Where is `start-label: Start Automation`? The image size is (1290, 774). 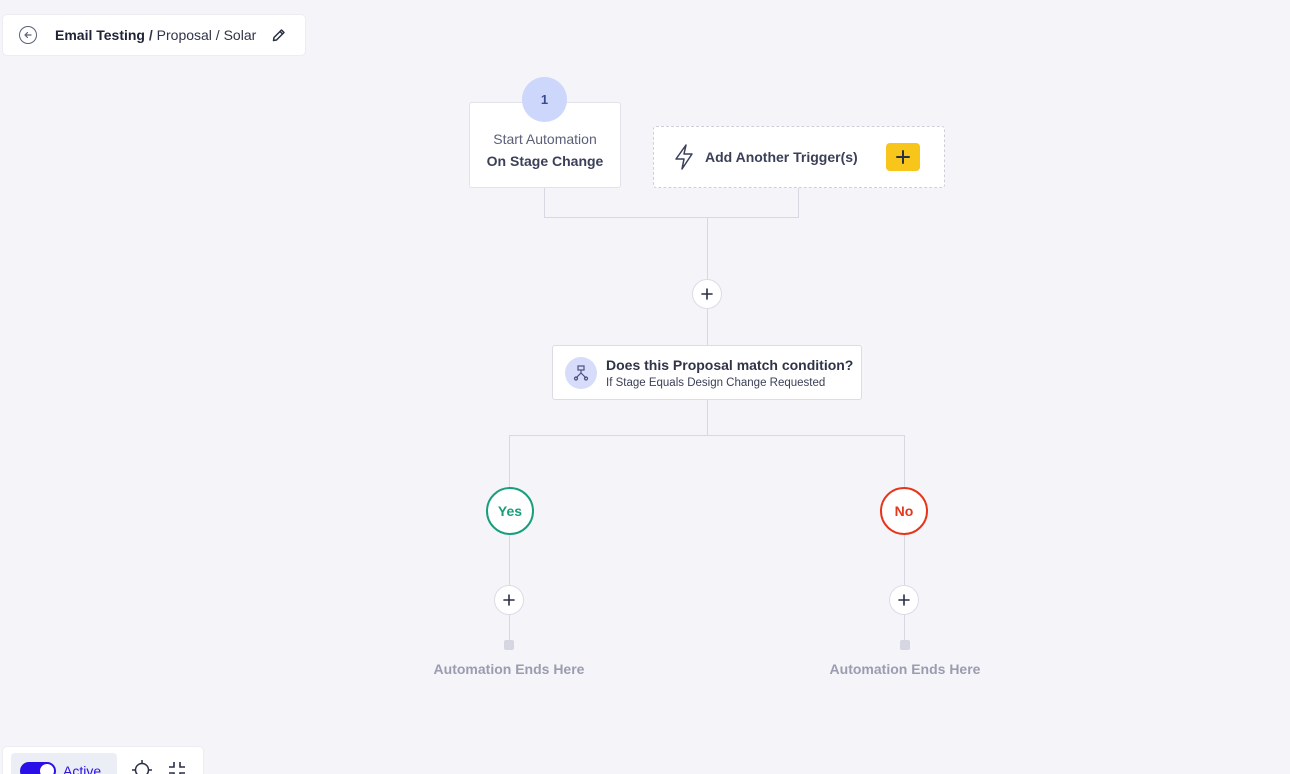
start-label: Start Automation is located at coordinates (545, 139).